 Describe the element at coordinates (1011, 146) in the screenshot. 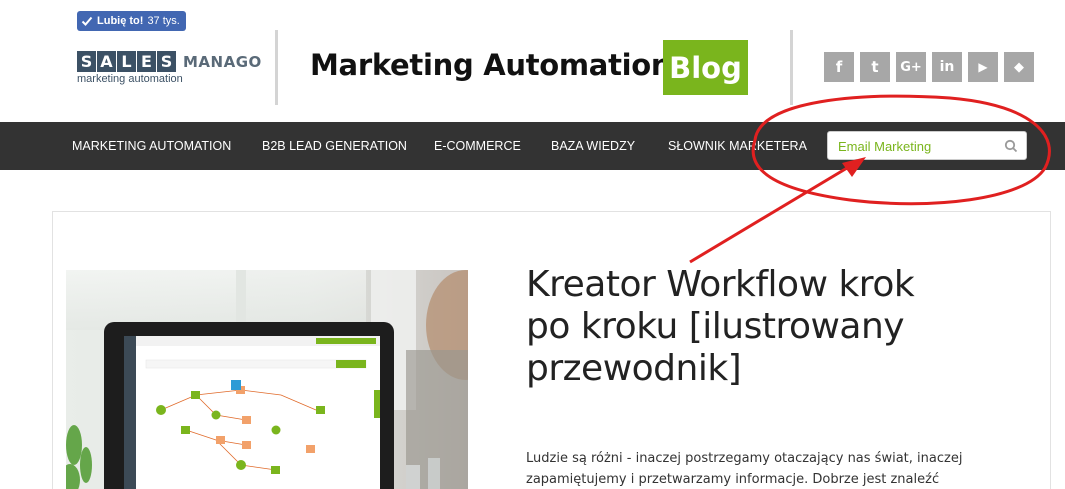

I see `search-icon` at that location.